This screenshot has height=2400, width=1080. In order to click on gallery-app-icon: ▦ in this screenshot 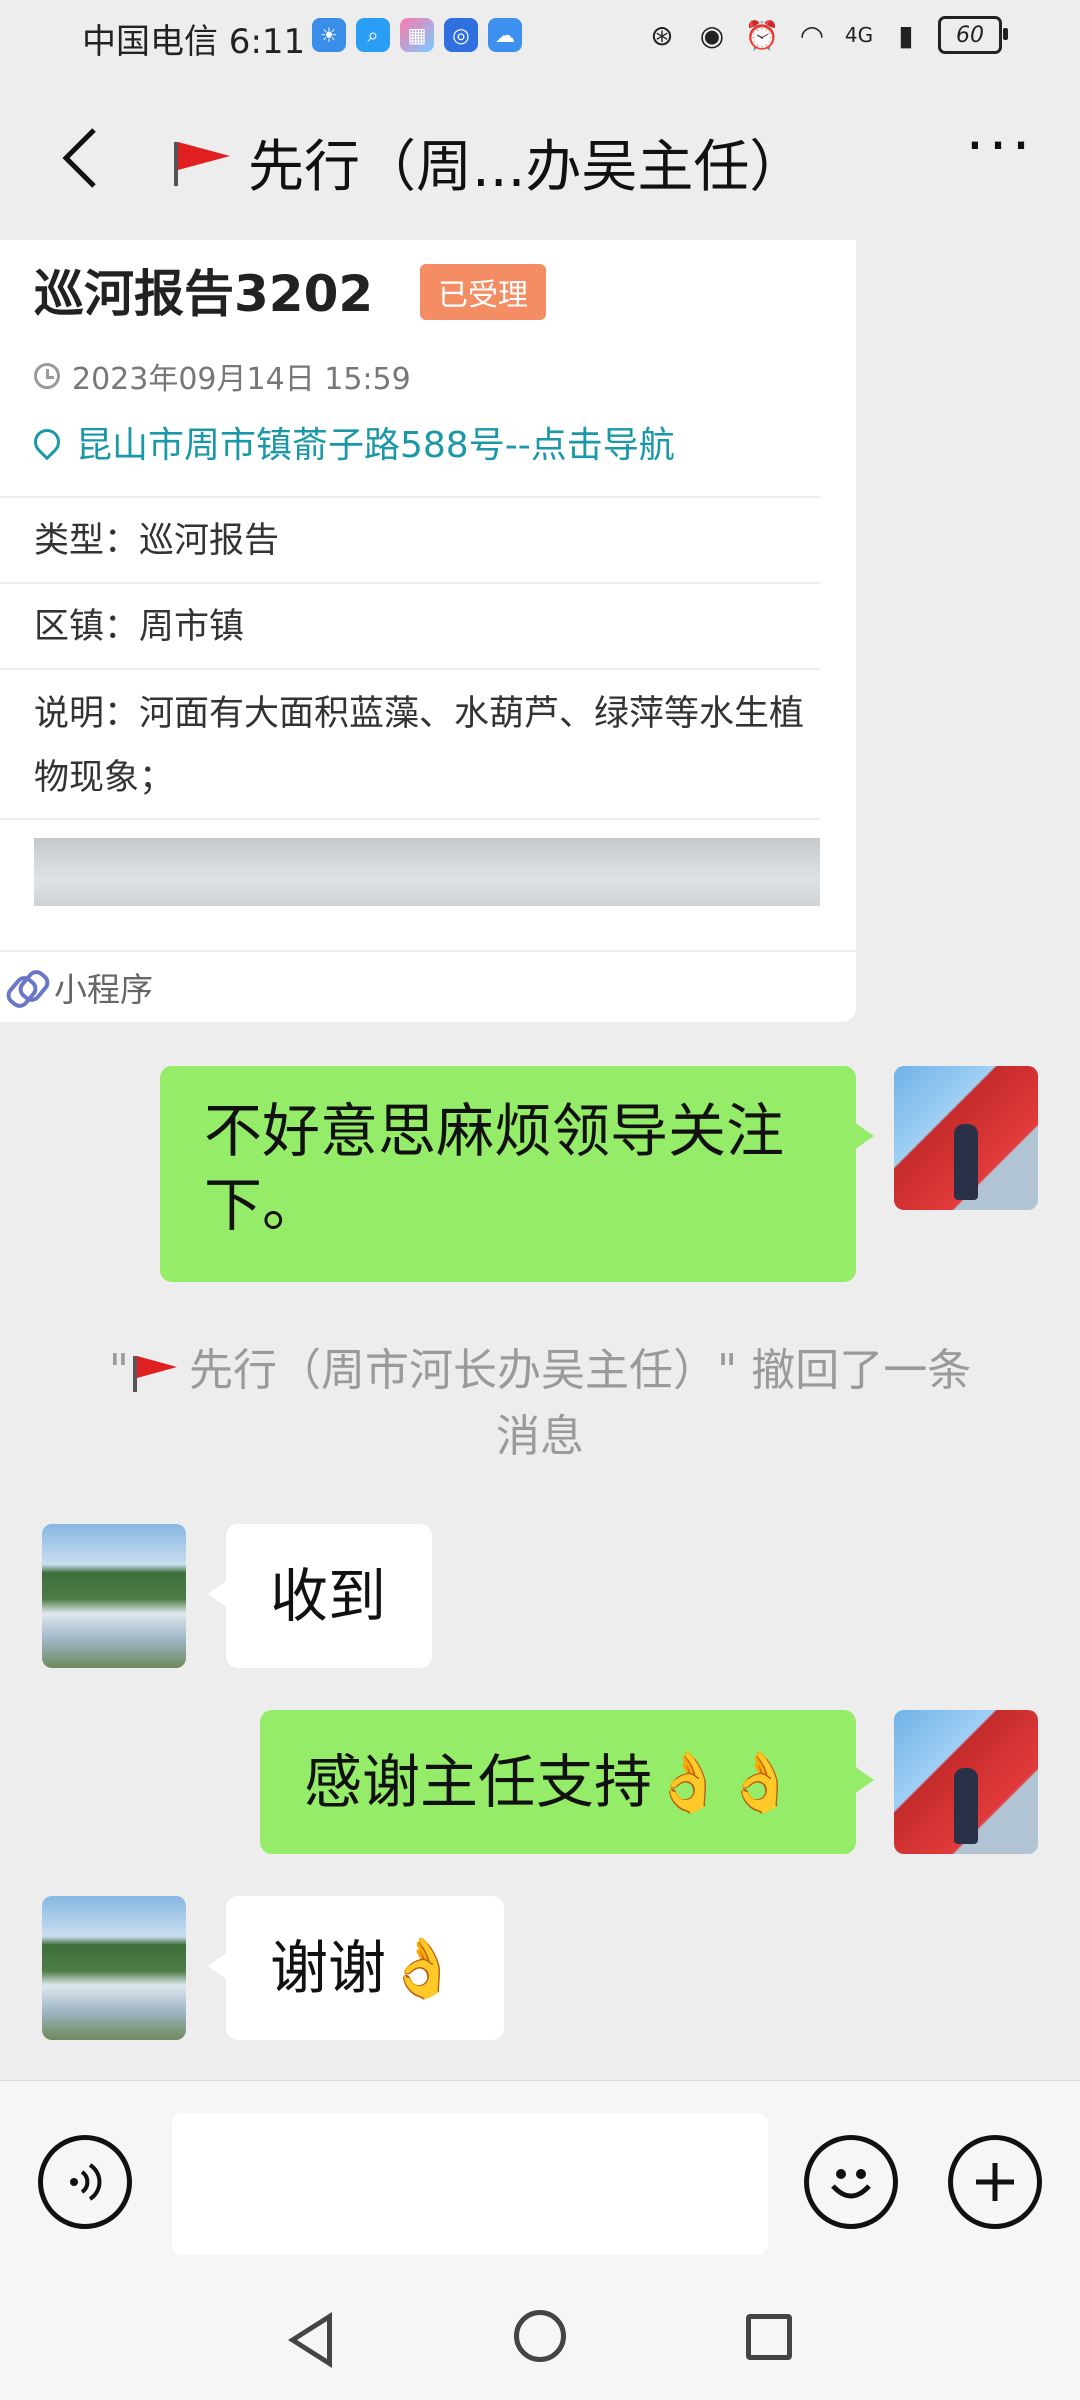, I will do `click(417, 35)`.